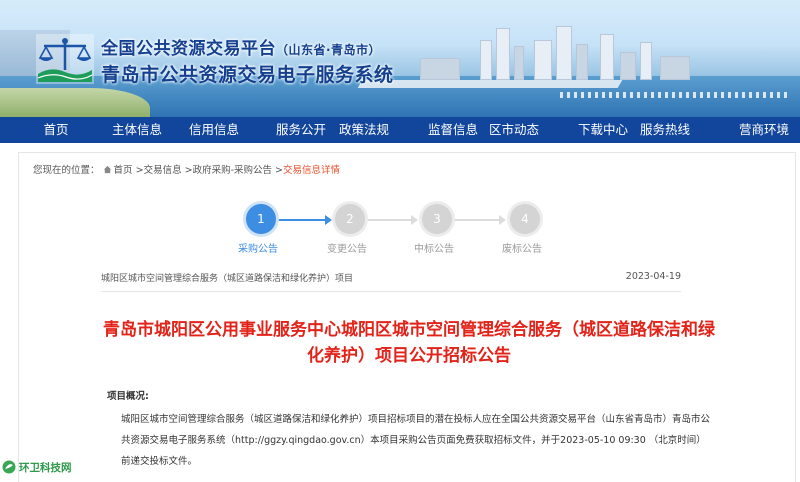 This screenshot has width=800, height=482. I want to click on notice-meta: 城阳区城市空间管理综合服务（城区道路保洁和绿化养护）项目 2023-04-19, so click(391, 279).